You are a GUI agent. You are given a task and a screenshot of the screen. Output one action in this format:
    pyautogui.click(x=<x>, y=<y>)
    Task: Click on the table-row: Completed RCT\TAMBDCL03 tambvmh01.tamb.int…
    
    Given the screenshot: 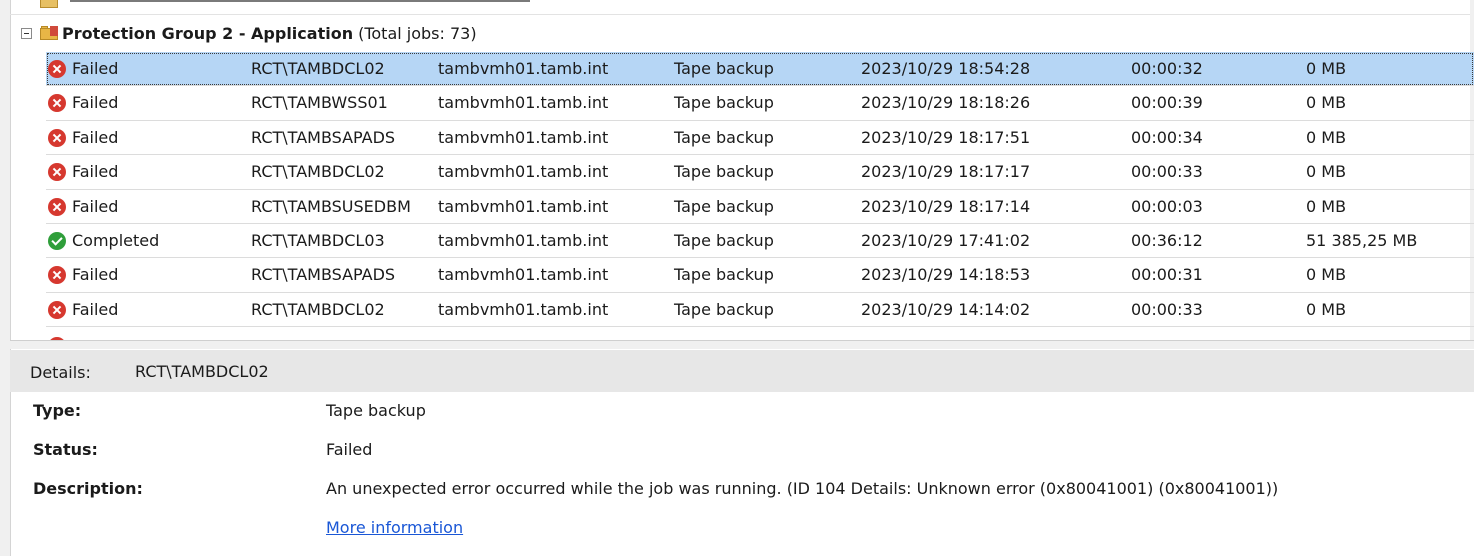 What is the action you would take?
    pyautogui.click(x=760, y=241)
    